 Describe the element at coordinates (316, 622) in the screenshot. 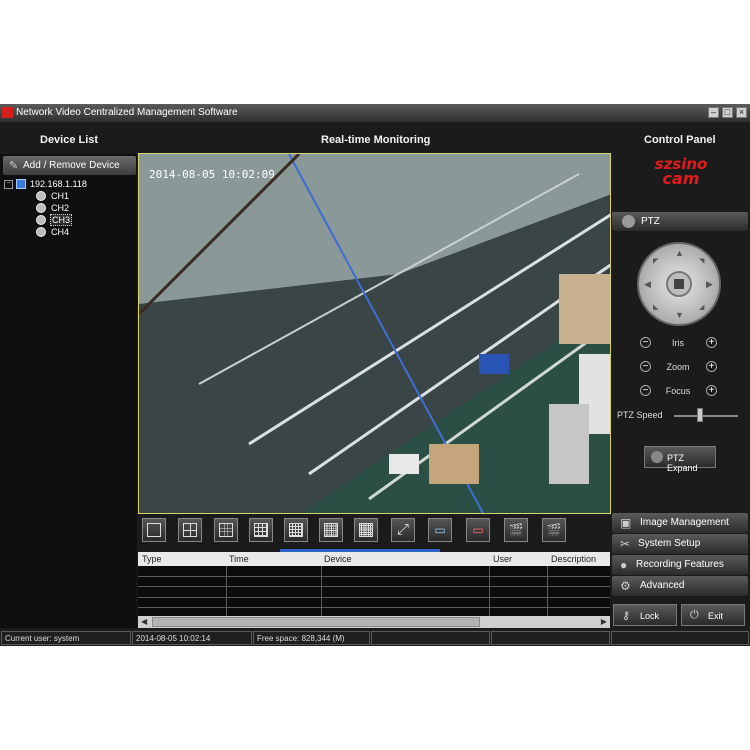

I see `scrollbar-thumb` at that location.